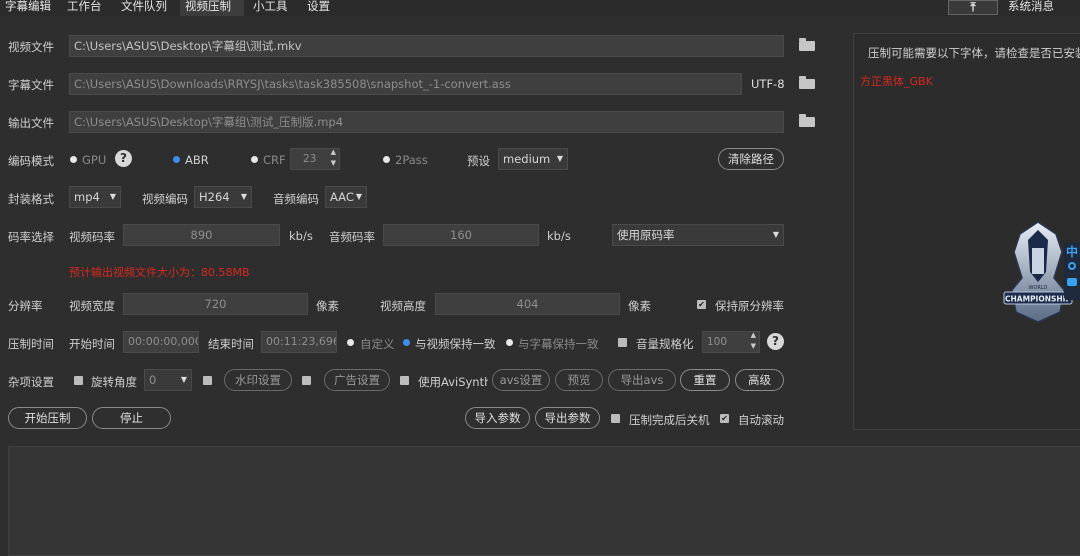  I want to click on audio-codec-select: AAC ▼, so click(346, 197).